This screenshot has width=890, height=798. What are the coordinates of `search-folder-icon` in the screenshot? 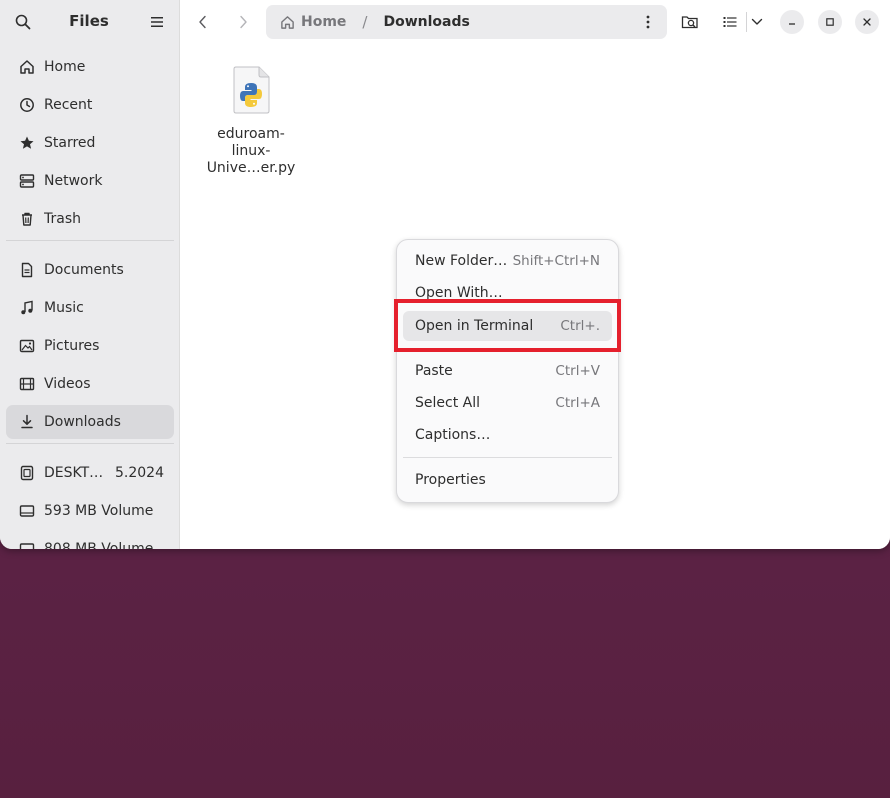 It's located at (689, 22).